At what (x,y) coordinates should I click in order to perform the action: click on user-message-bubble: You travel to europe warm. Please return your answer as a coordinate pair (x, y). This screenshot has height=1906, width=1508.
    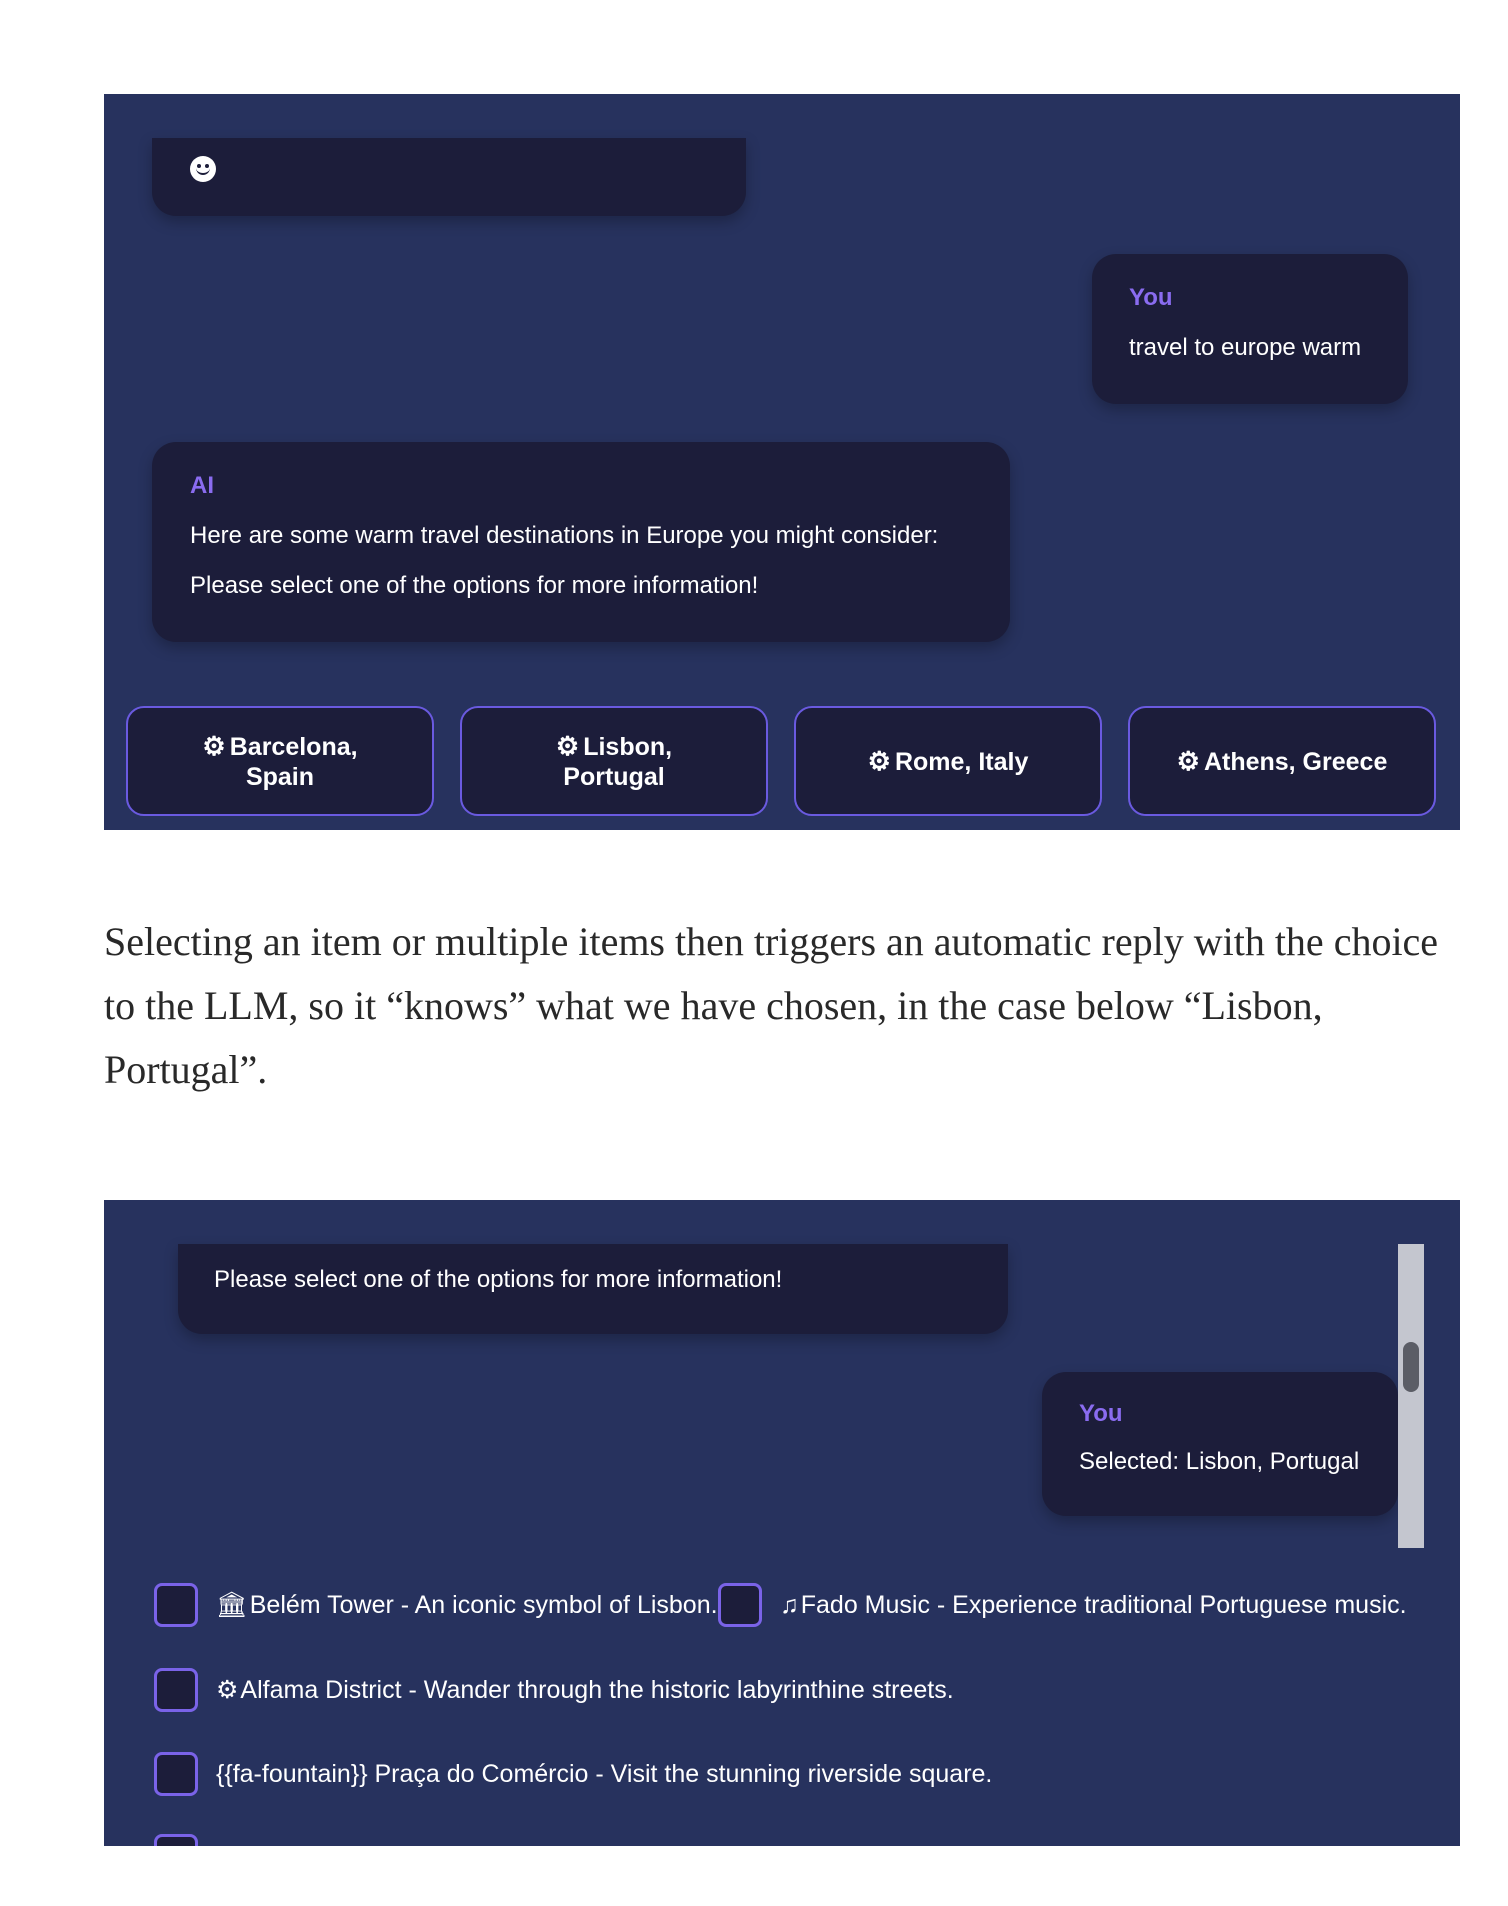
    Looking at the image, I should click on (1250, 329).